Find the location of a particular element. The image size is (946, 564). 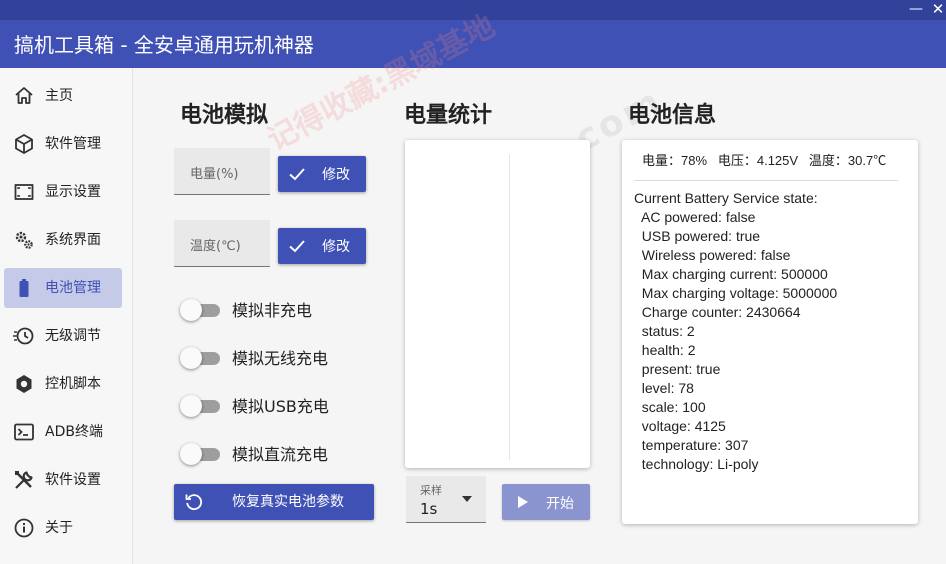

stats-title: 电量统计 is located at coordinates (448, 115).